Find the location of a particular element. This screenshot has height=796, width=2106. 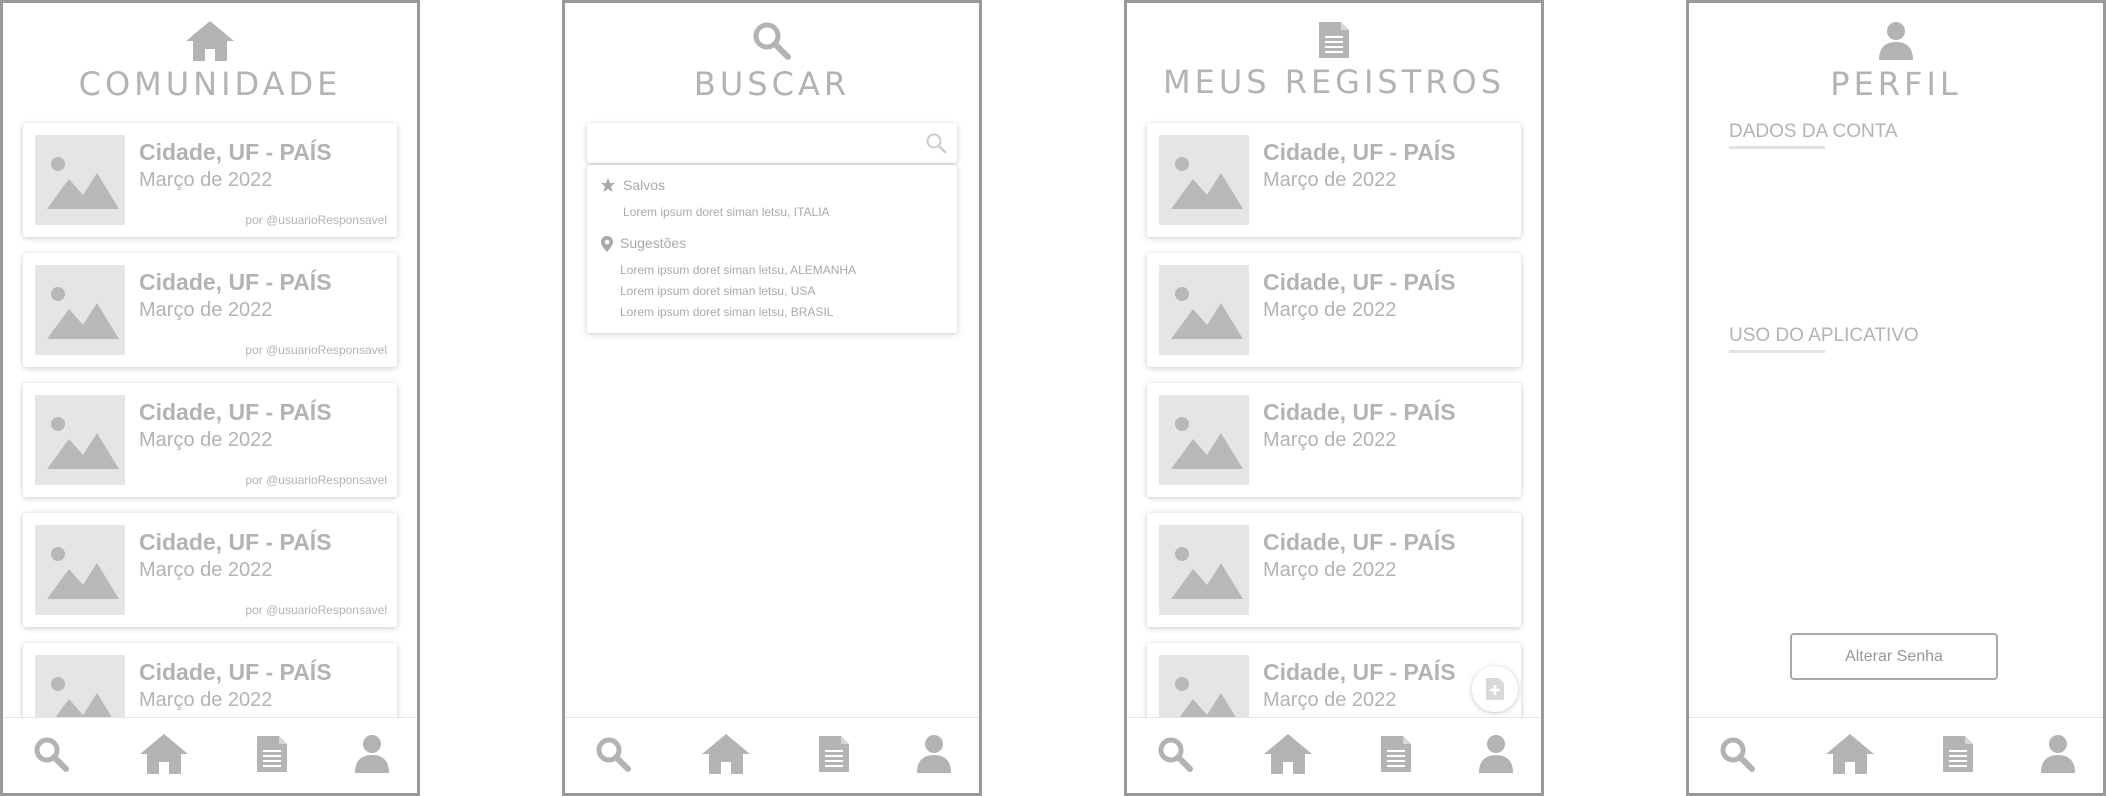

add-document-icon is located at coordinates (1495, 689).